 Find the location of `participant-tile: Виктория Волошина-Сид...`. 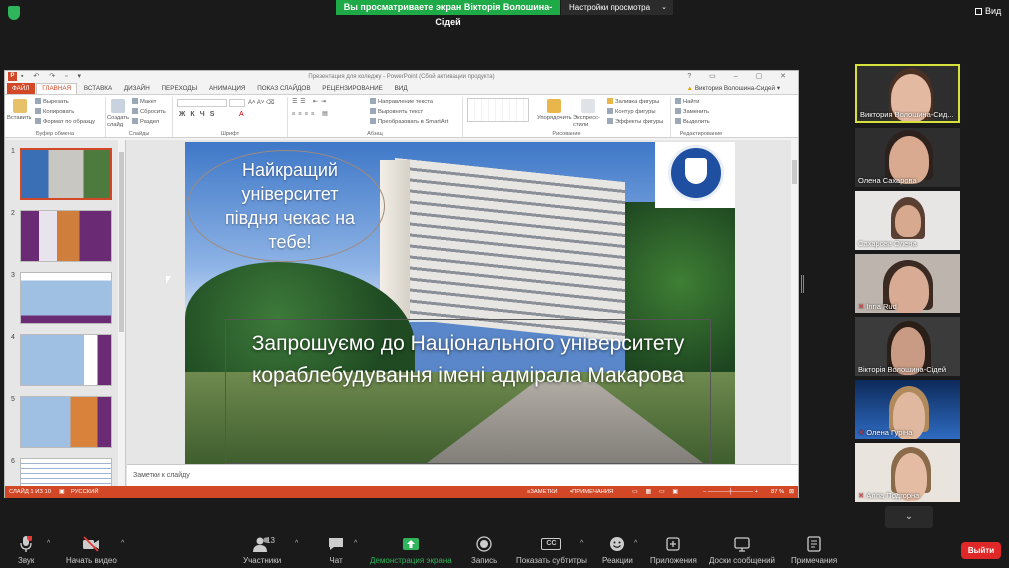

participant-tile: Виктория Волошина-Сид... is located at coordinates (907, 93).